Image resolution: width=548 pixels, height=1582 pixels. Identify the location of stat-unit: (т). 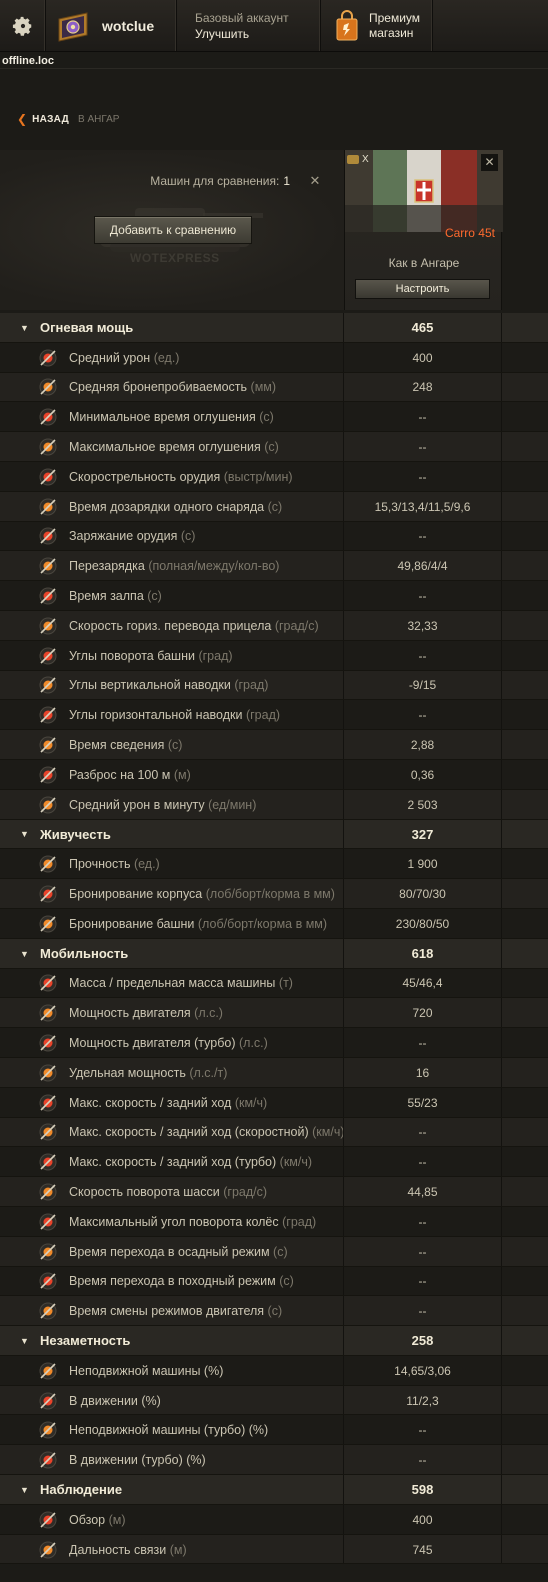
(285, 983).